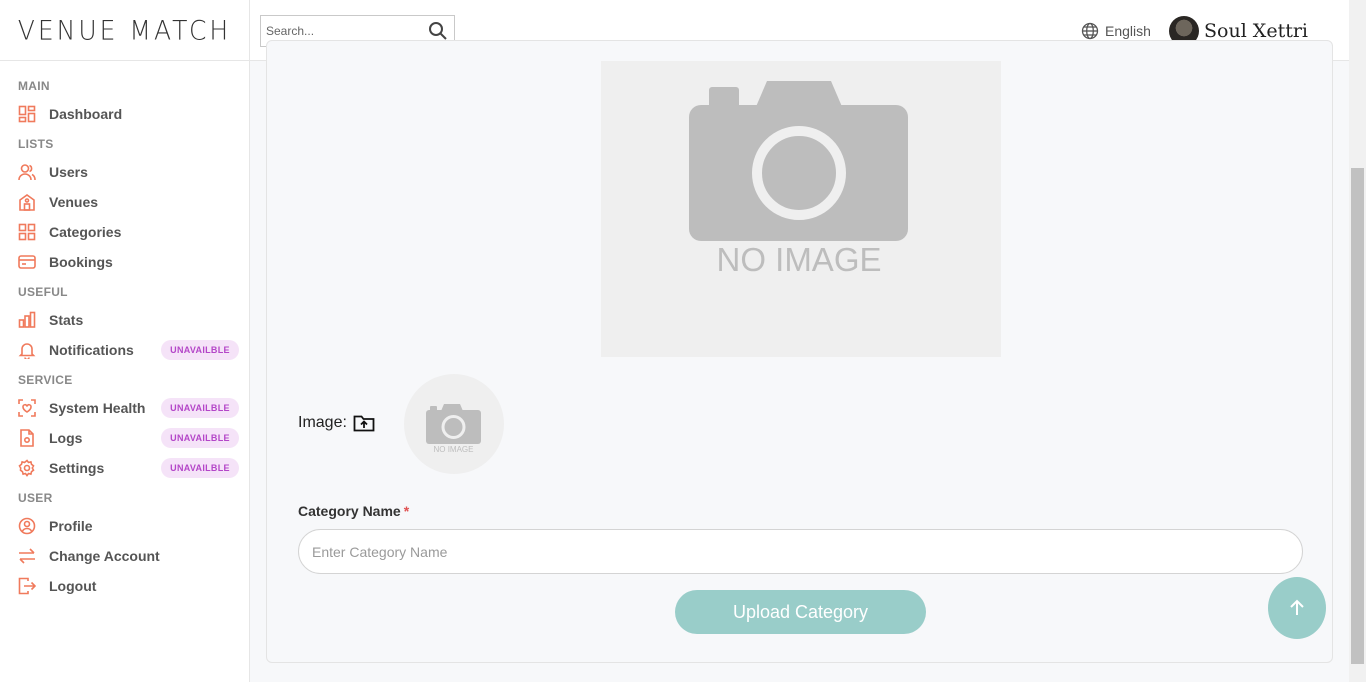 The width and height of the screenshot is (1366, 682). Describe the element at coordinates (1090, 31) in the screenshot. I see `globe-icon` at that location.